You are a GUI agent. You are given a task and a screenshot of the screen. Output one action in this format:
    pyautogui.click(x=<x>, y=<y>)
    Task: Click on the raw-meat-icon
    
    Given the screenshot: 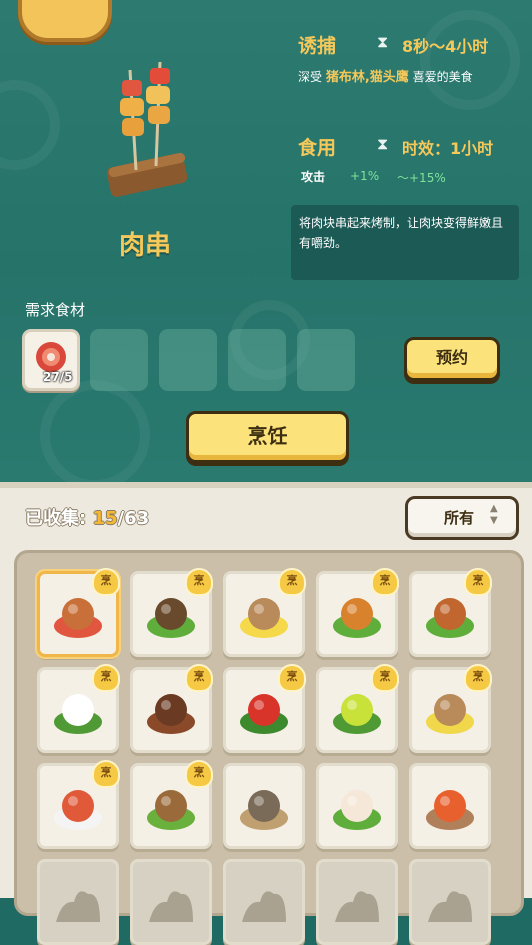 What is the action you would take?
    pyautogui.click(x=51, y=357)
    